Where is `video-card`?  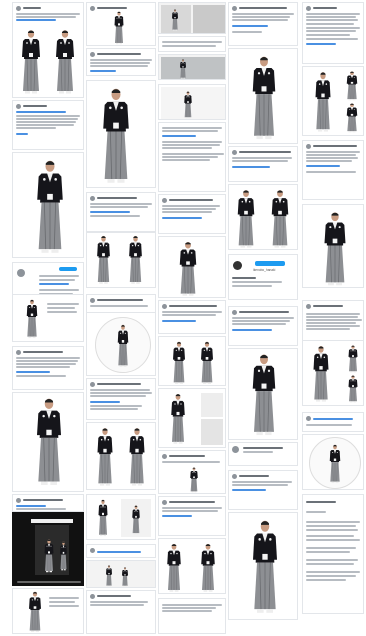 video-card is located at coordinates (48, 549).